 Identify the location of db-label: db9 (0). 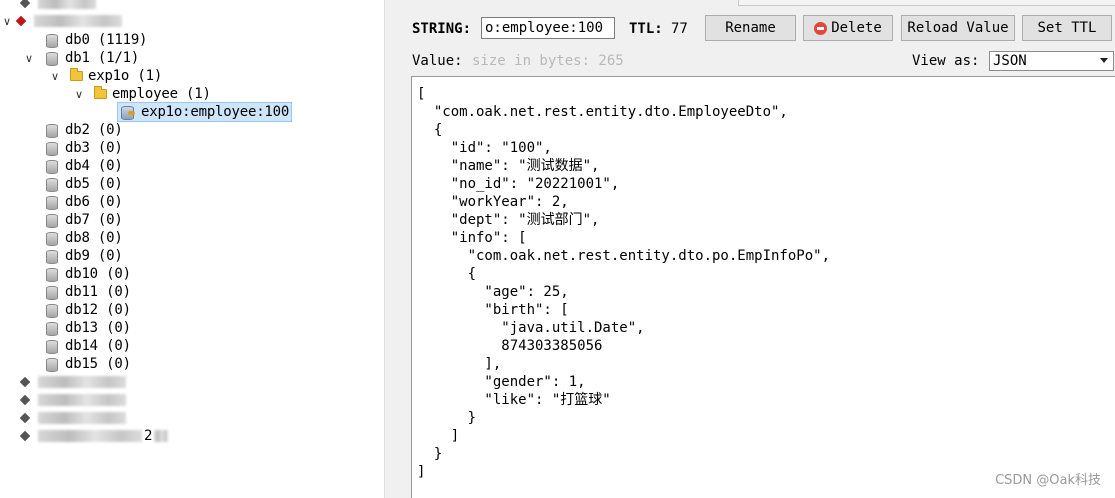
(94, 256).